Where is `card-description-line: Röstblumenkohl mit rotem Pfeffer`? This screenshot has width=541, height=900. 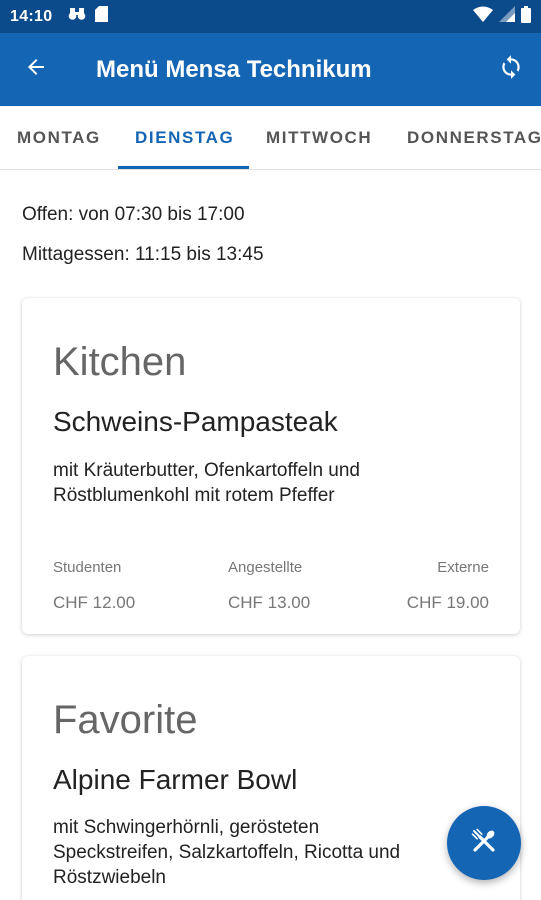
card-description-line: Röstblumenkohl mit rotem Pfeffer is located at coordinates (194, 495).